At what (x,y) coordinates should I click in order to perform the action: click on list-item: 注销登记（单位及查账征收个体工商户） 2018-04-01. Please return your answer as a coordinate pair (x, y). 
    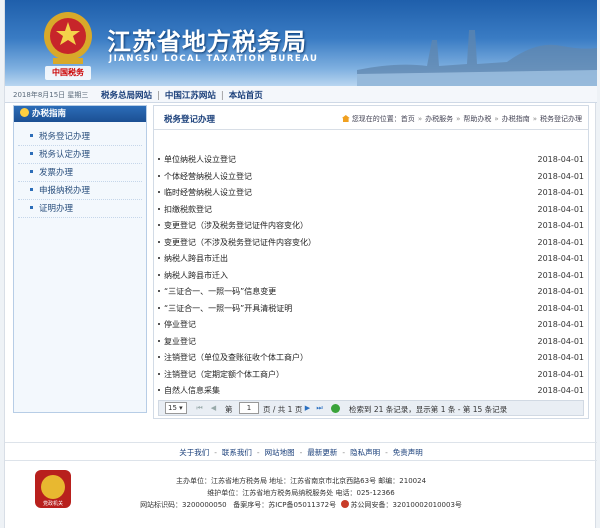
    Looking at the image, I should click on (371, 358).